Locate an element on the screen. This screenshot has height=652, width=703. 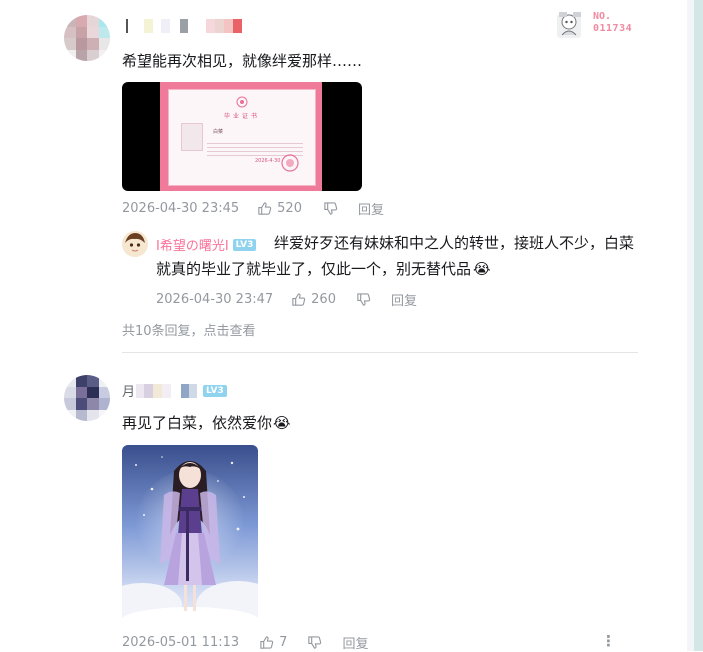
reply-text-line2-wrap: 就真的毕业了就毕业了，仅此一个，别无替代品 😭 is located at coordinates (323, 269).